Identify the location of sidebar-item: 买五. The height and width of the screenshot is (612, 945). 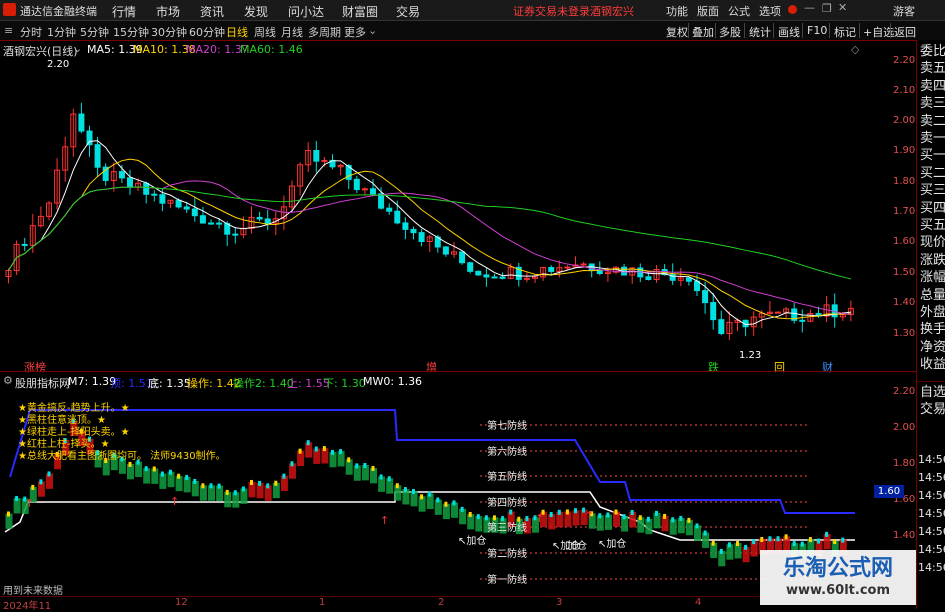
(932, 226).